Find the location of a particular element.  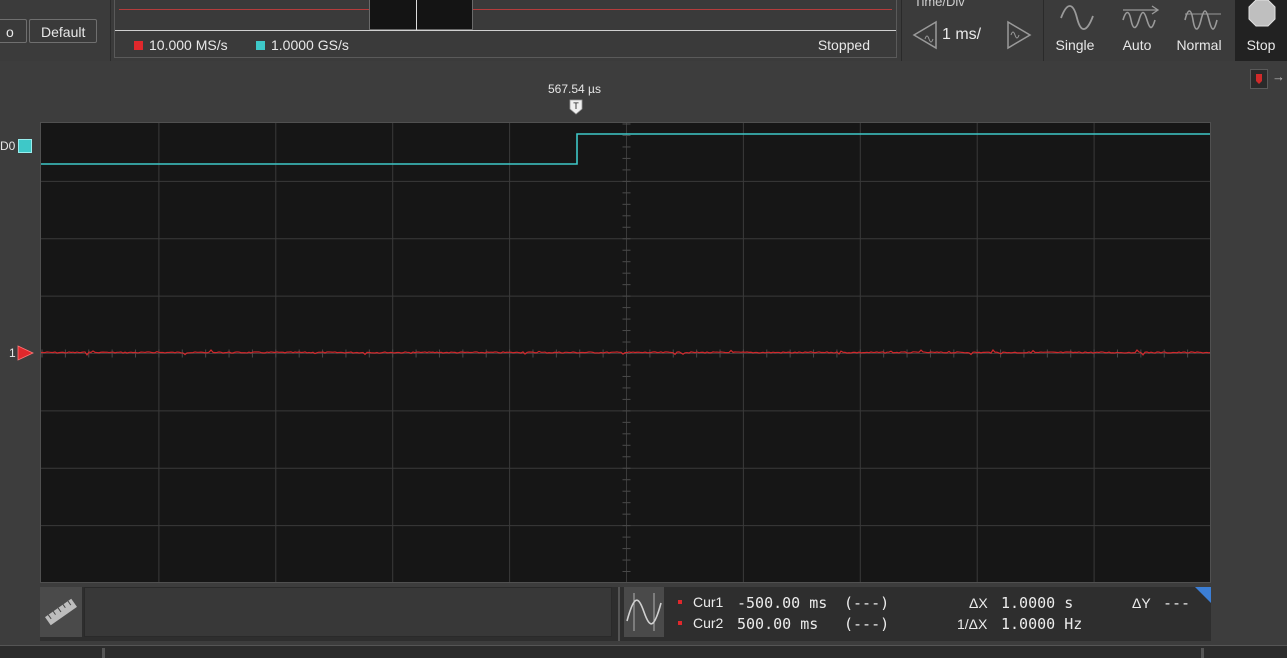

single-mode-label: Single is located at coordinates (1075, 45).